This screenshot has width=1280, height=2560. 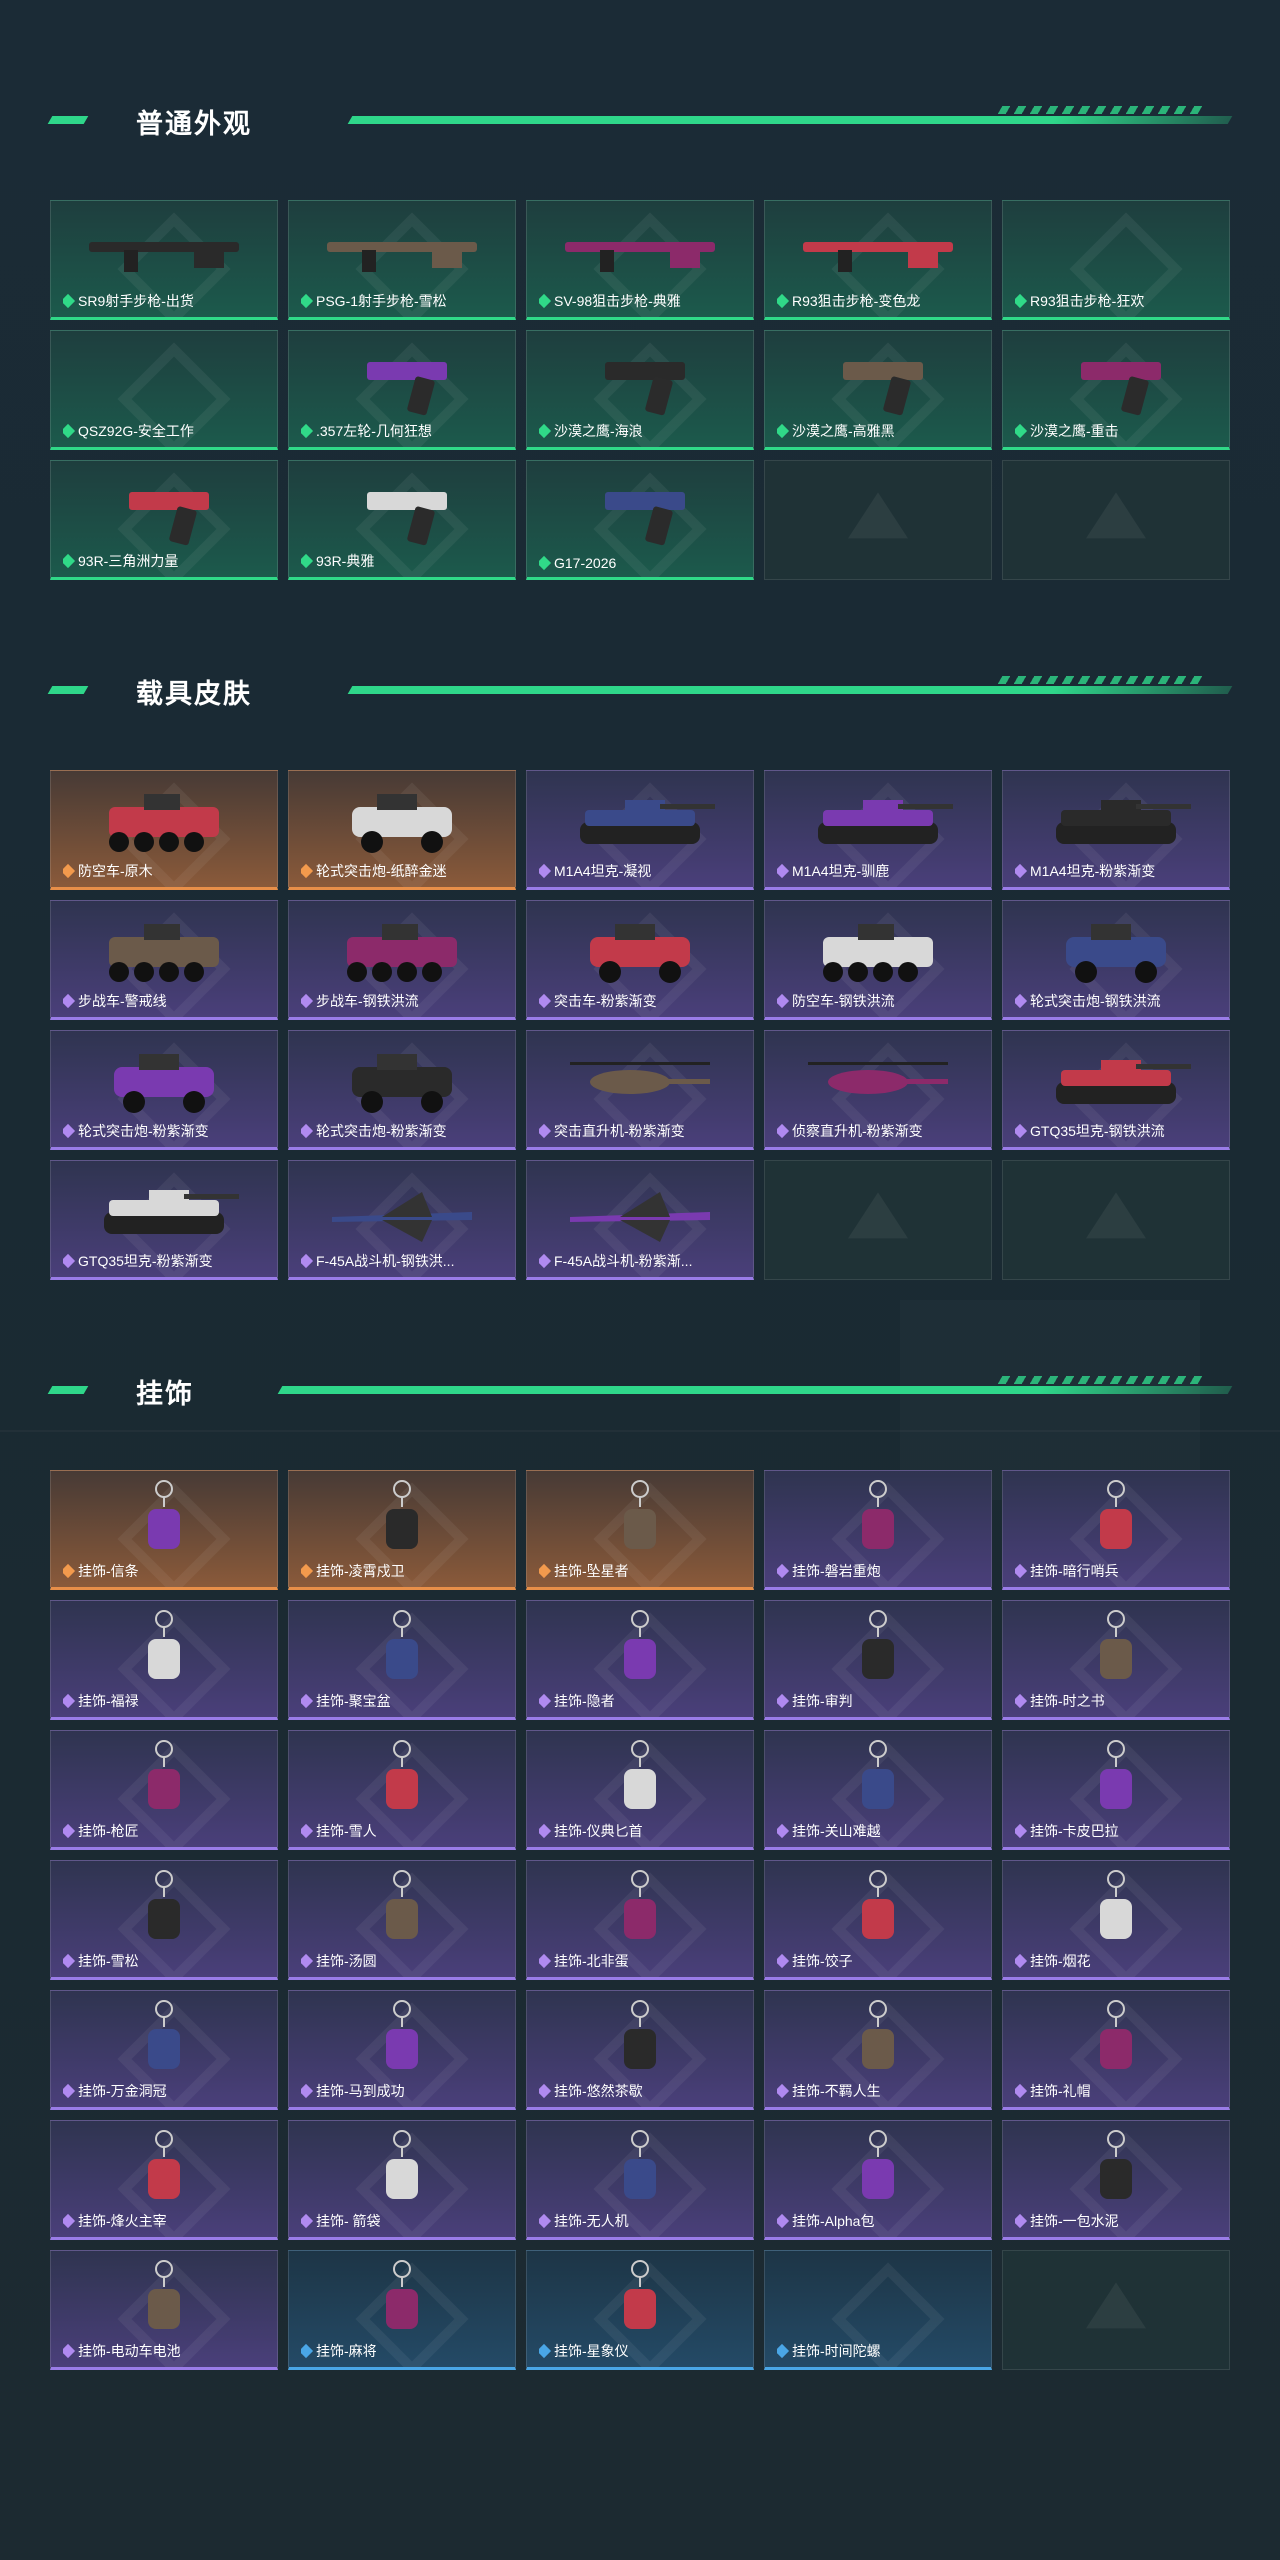 I want to click on item-card: 挂饰-仪典匕首, so click(x=640, y=1790).